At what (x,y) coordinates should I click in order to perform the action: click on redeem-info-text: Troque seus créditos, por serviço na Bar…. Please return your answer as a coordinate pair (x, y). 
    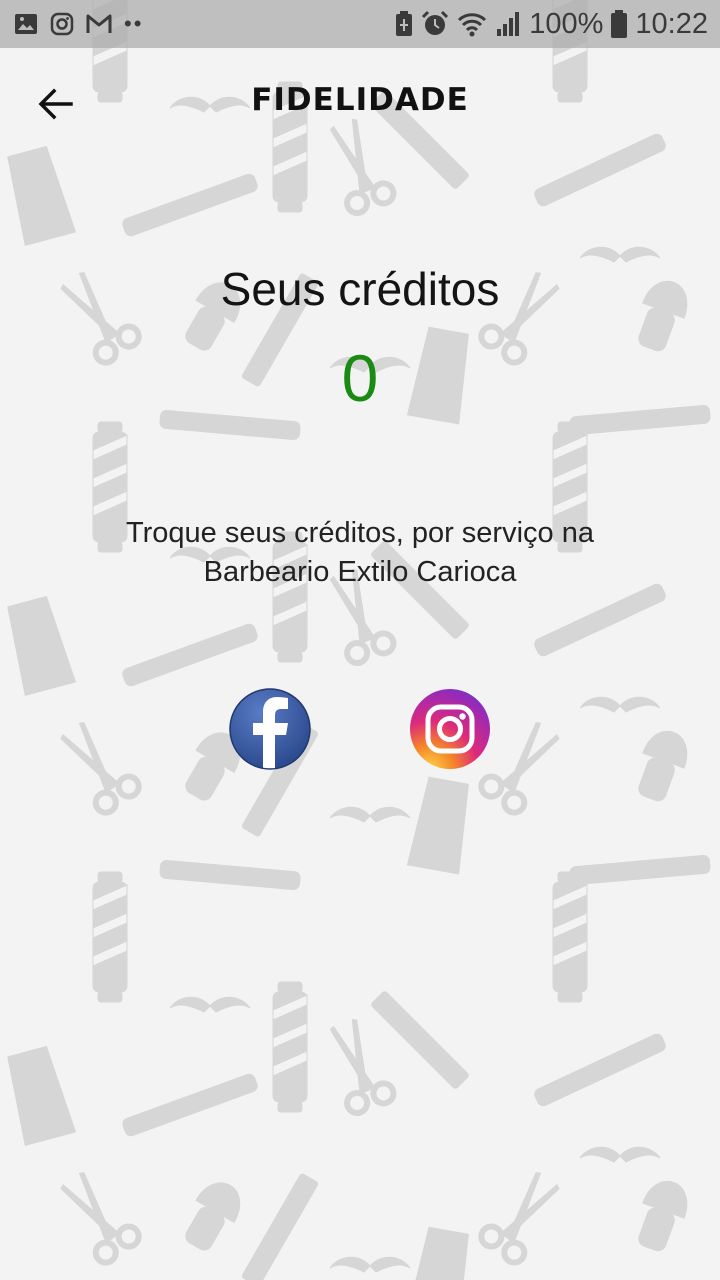
    Looking at the image, I should click on (360, 552).